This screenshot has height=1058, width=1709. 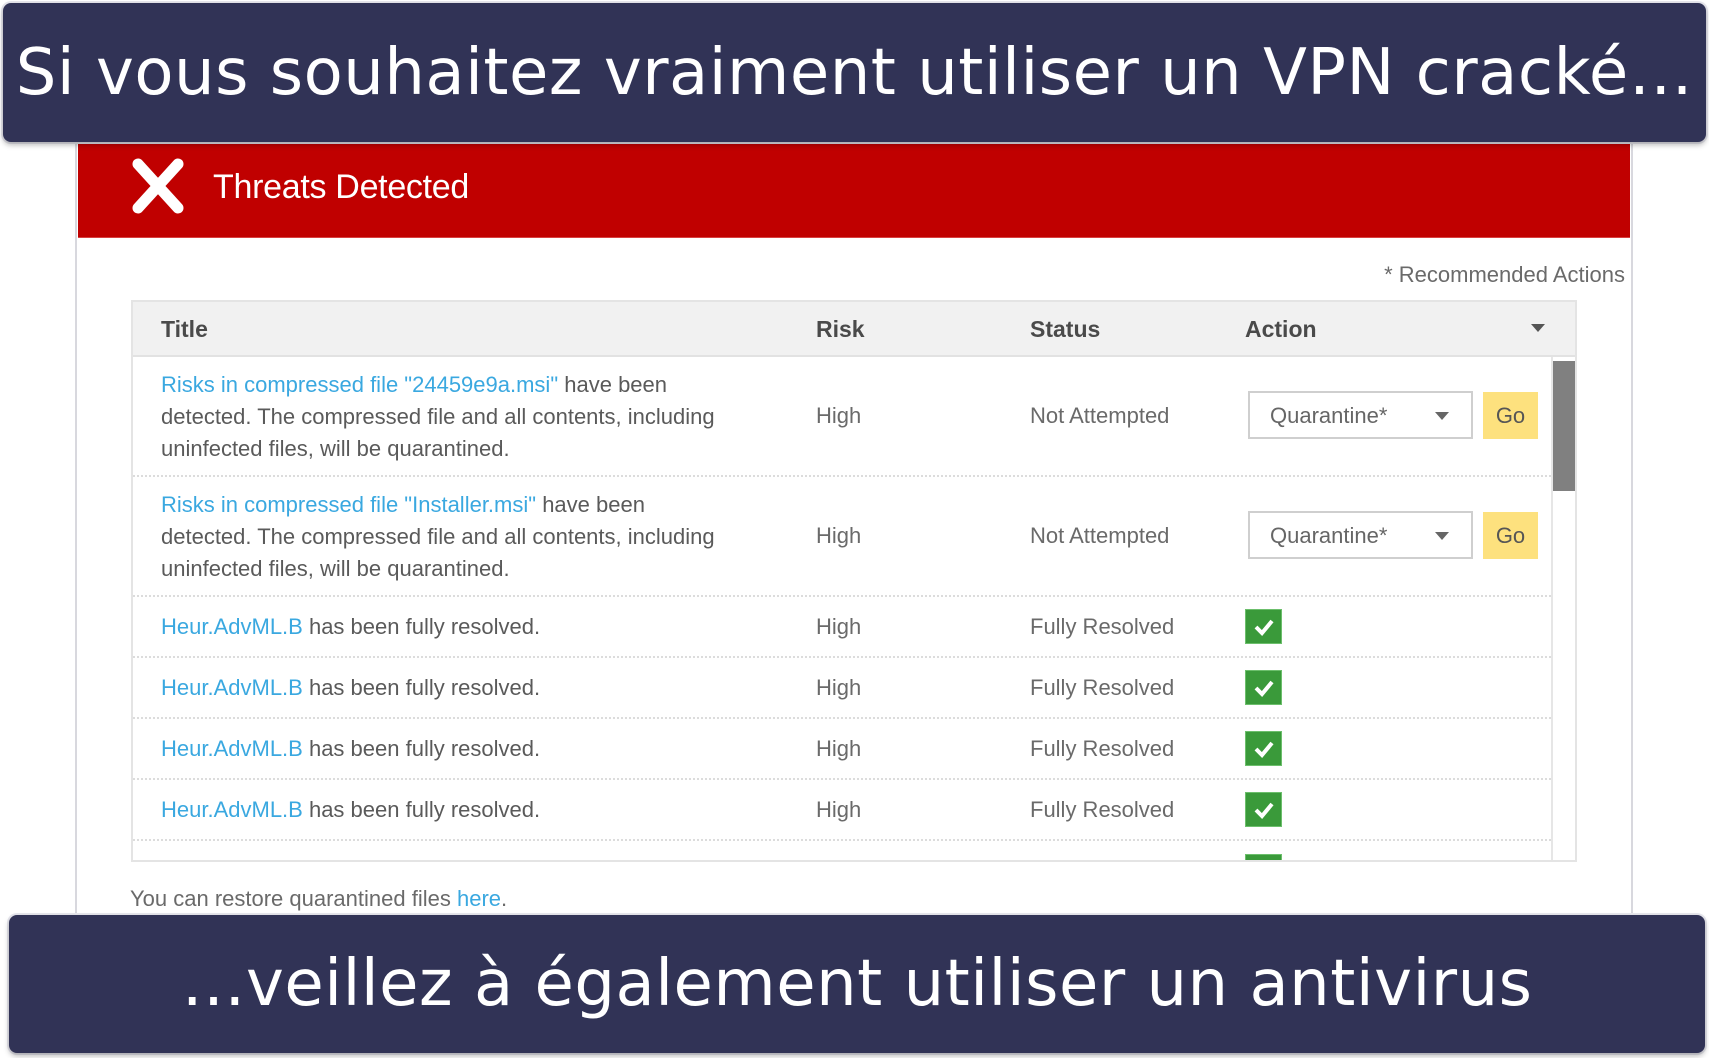 I want to click on threat-link: Risks in compressed file "24459e9a.msi", so click(x=359, y=384).